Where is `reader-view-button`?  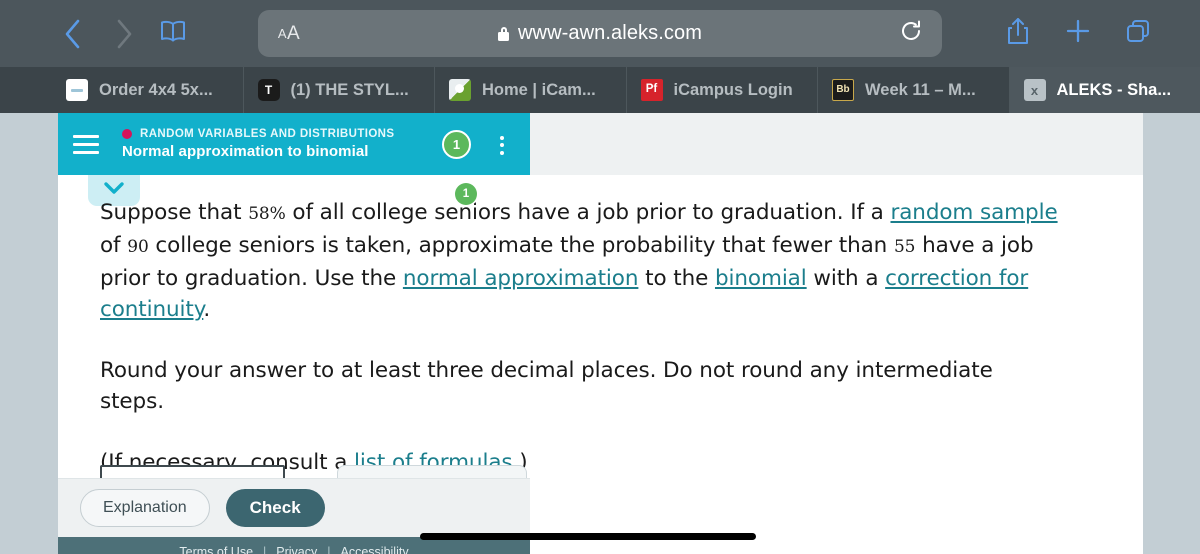 reader-view-button is located at coordinates (173, 34).